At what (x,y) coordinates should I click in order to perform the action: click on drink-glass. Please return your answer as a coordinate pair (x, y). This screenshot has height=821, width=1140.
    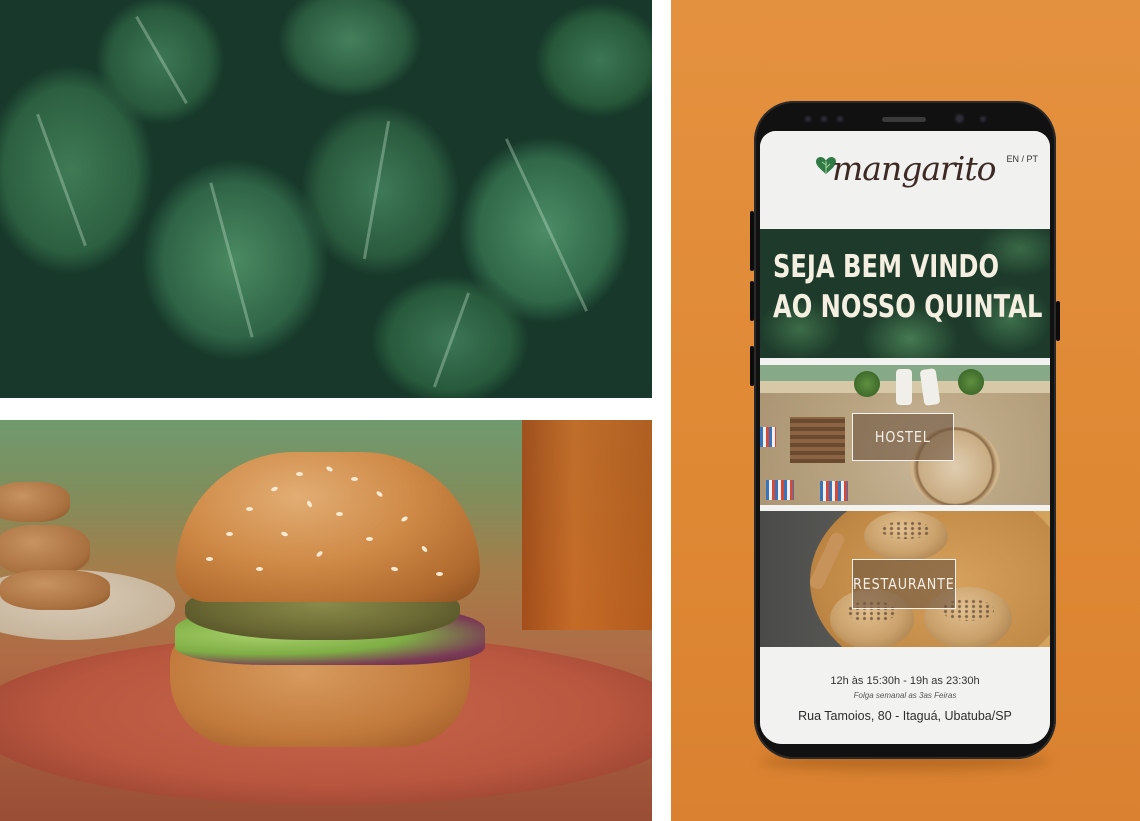
    Looking at the image, I should click on (587, 525).